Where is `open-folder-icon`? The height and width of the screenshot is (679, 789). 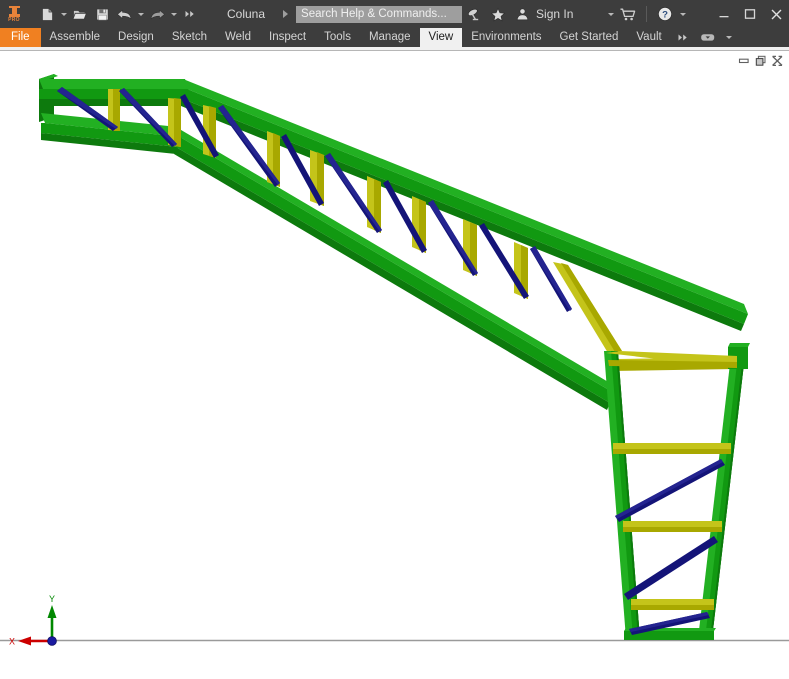
open-folder-icon is located at coordinates (79, 14).